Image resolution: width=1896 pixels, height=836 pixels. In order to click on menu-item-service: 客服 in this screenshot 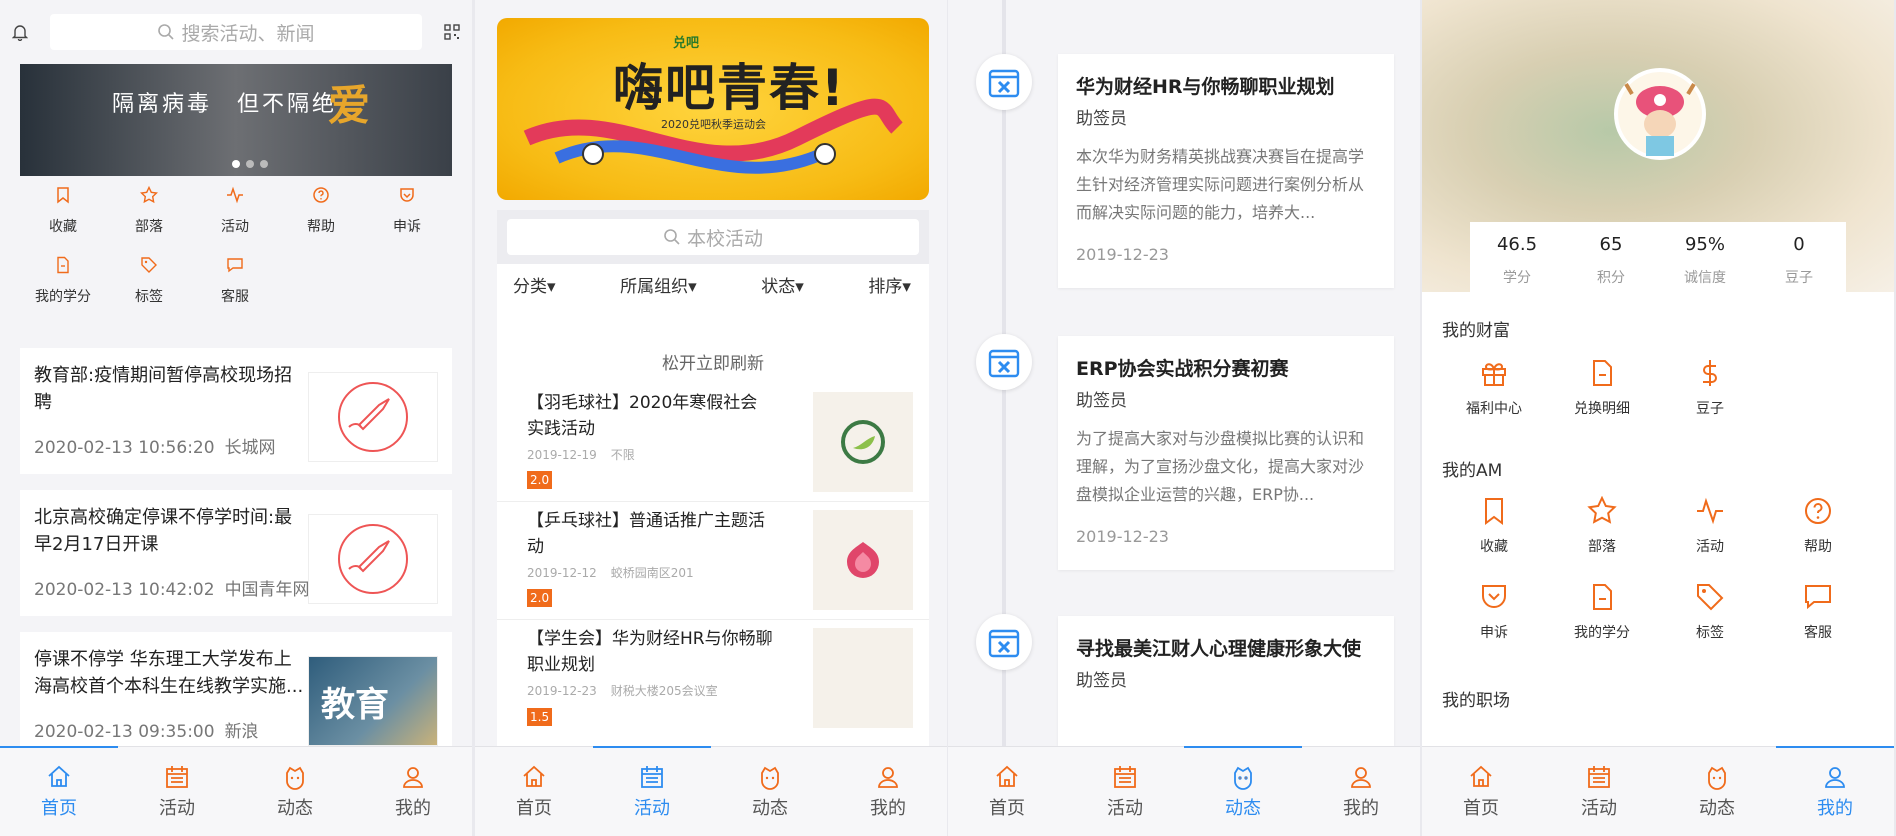, I will do `click(235, 281)`.